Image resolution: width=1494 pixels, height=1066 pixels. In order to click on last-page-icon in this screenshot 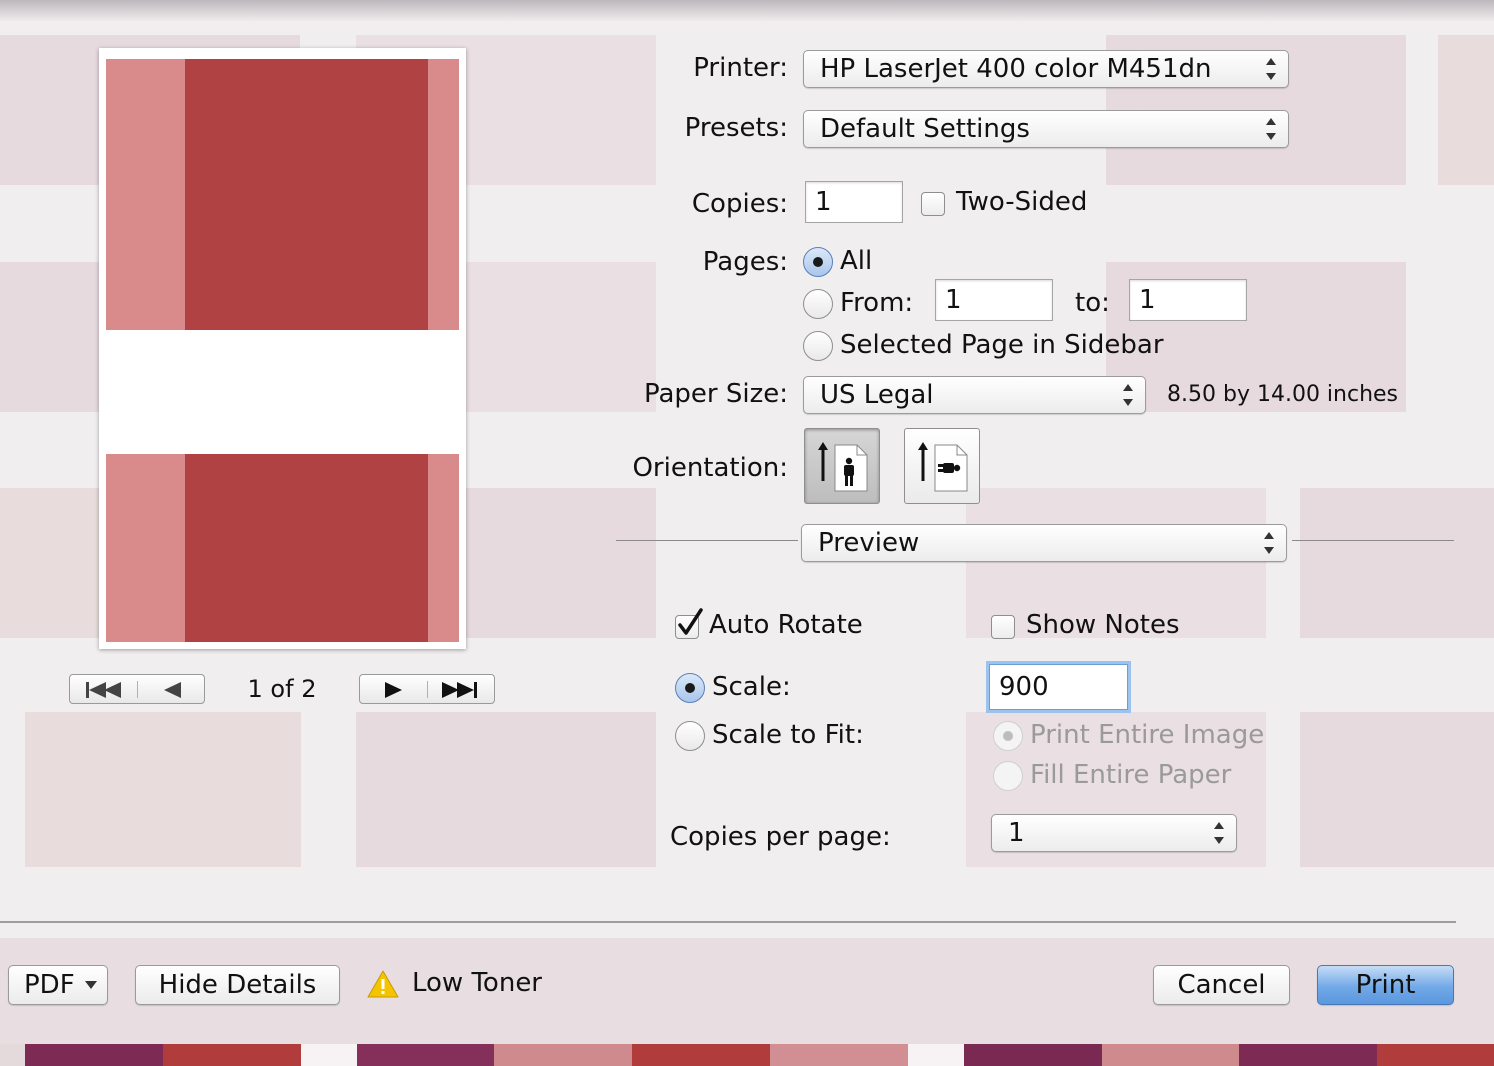, I will do `click(461, 690)`.